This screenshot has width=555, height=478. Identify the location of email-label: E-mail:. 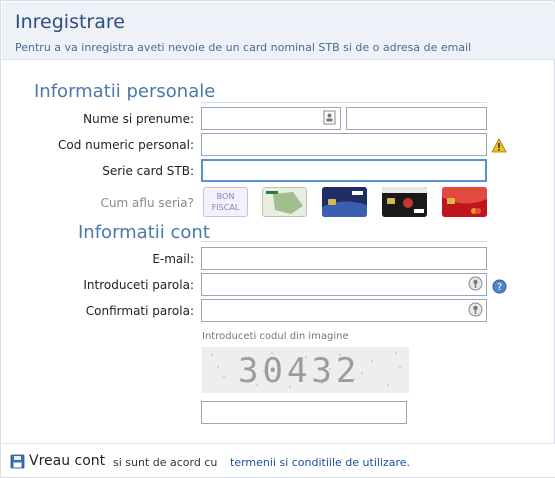
(173, 259).